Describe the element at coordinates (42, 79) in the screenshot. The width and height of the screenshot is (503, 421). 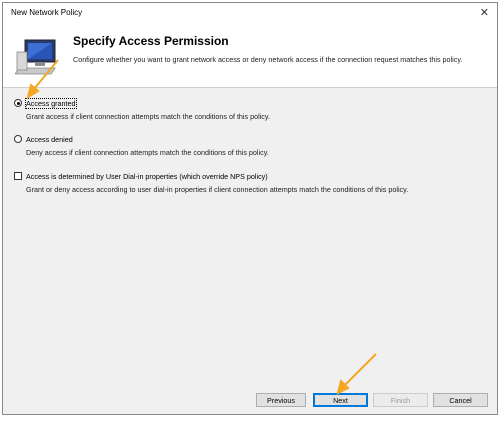
I see `arrow-to-access-granted` at that location.